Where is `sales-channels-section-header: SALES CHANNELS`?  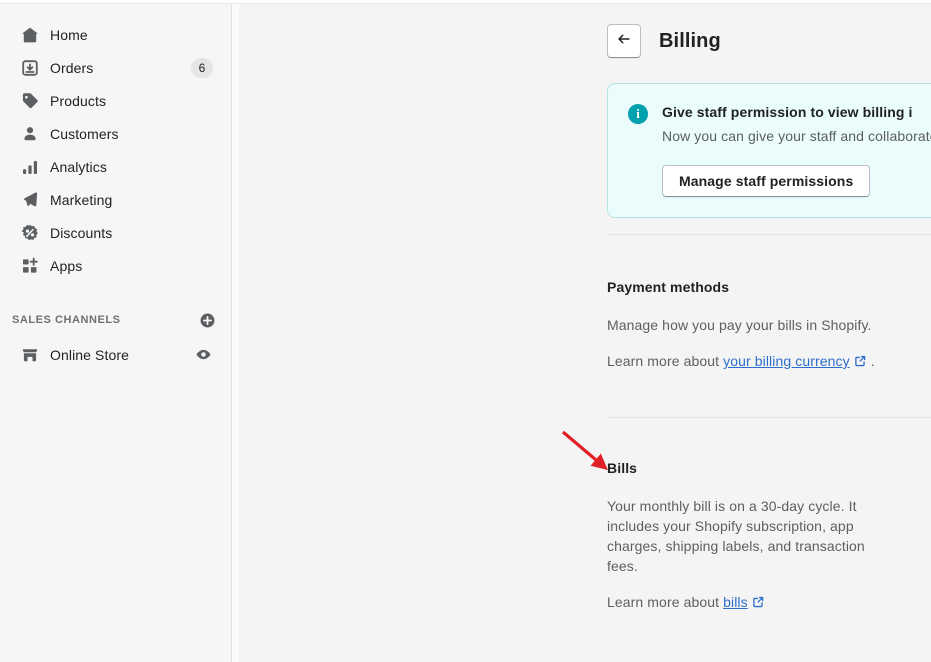
sales-channels-section-header: SALES CHANNELS is located at coordinates (115, 320).